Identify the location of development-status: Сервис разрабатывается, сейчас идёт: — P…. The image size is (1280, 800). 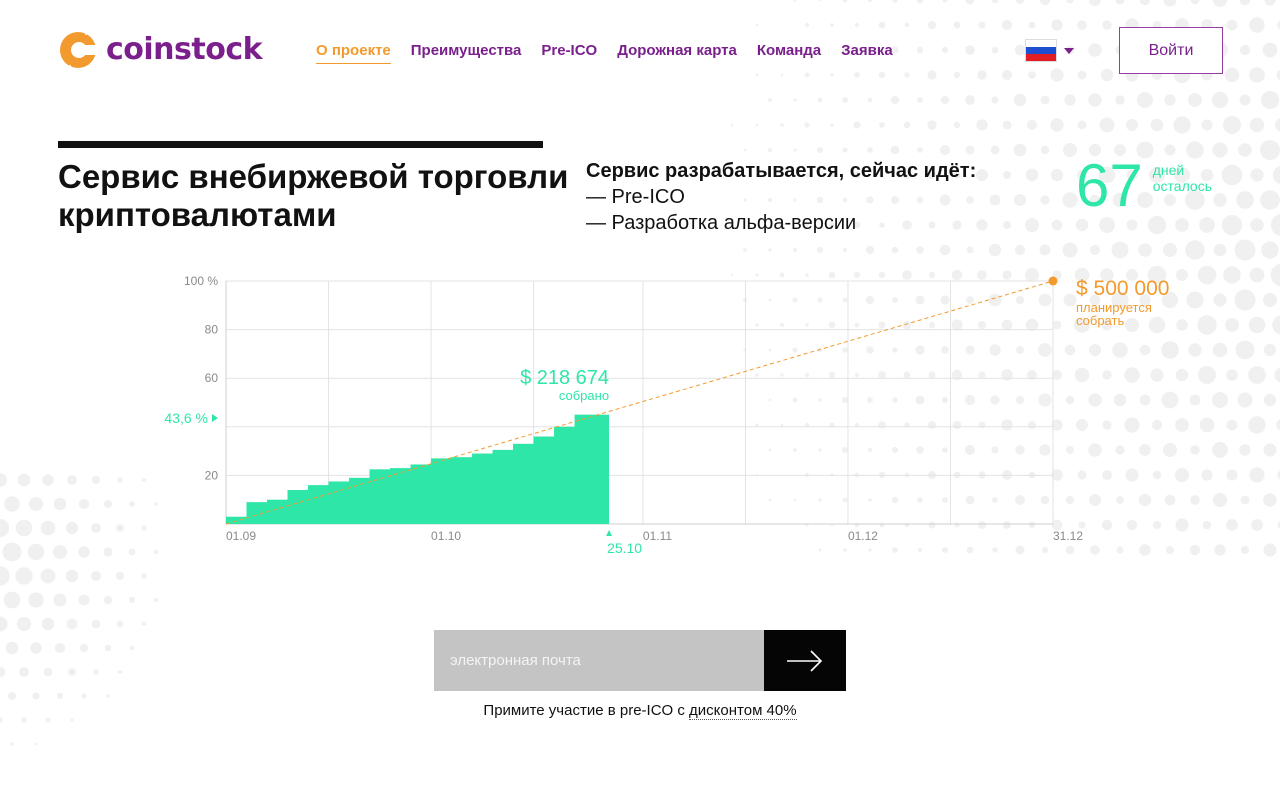
(781, 197).